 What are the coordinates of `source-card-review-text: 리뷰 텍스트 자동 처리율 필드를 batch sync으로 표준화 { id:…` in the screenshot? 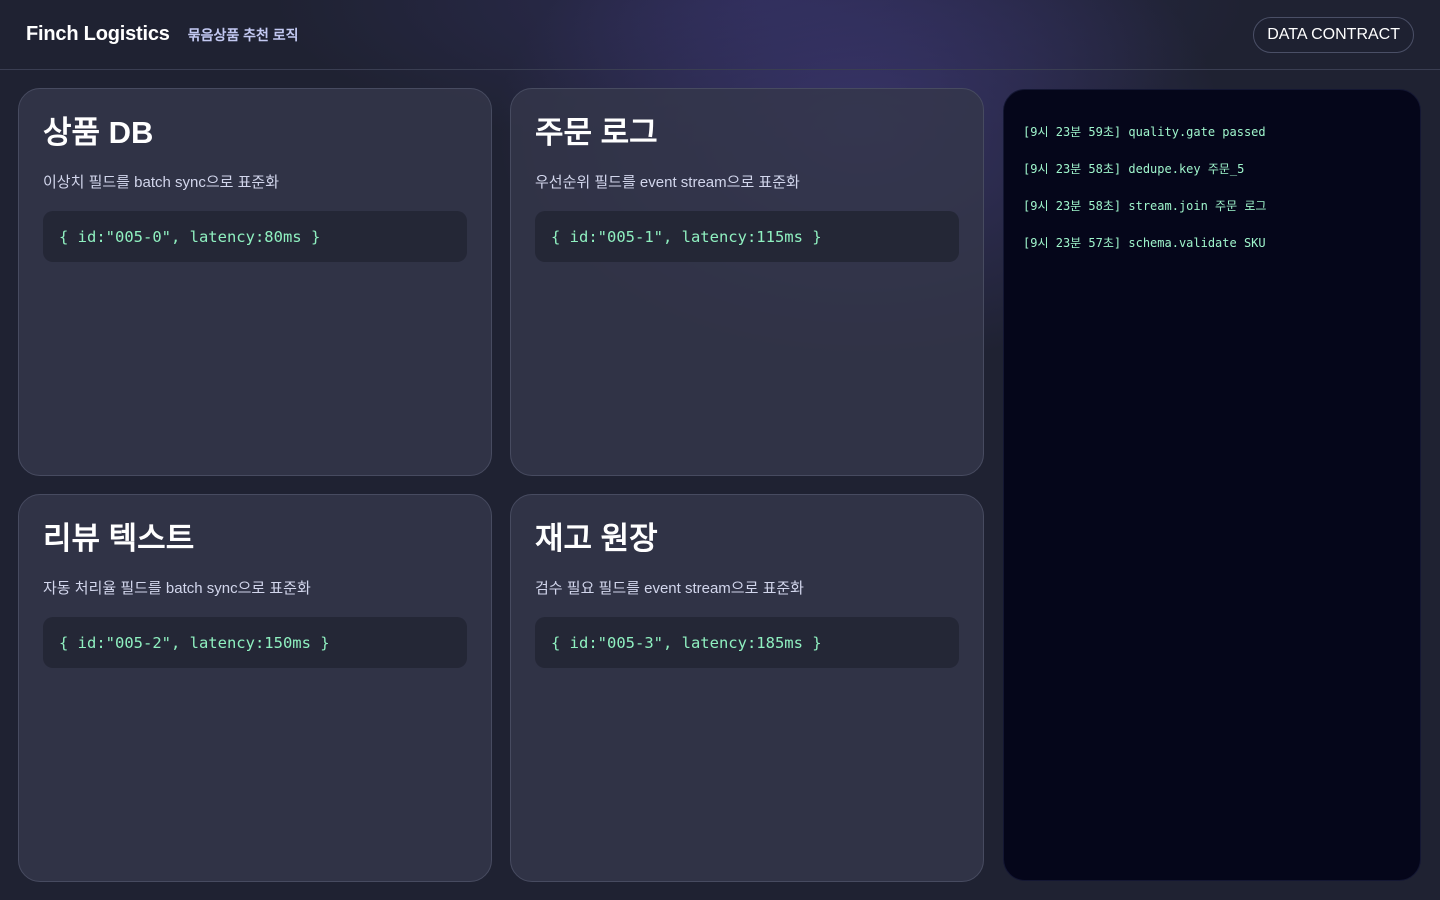 It's located at (255, 688).